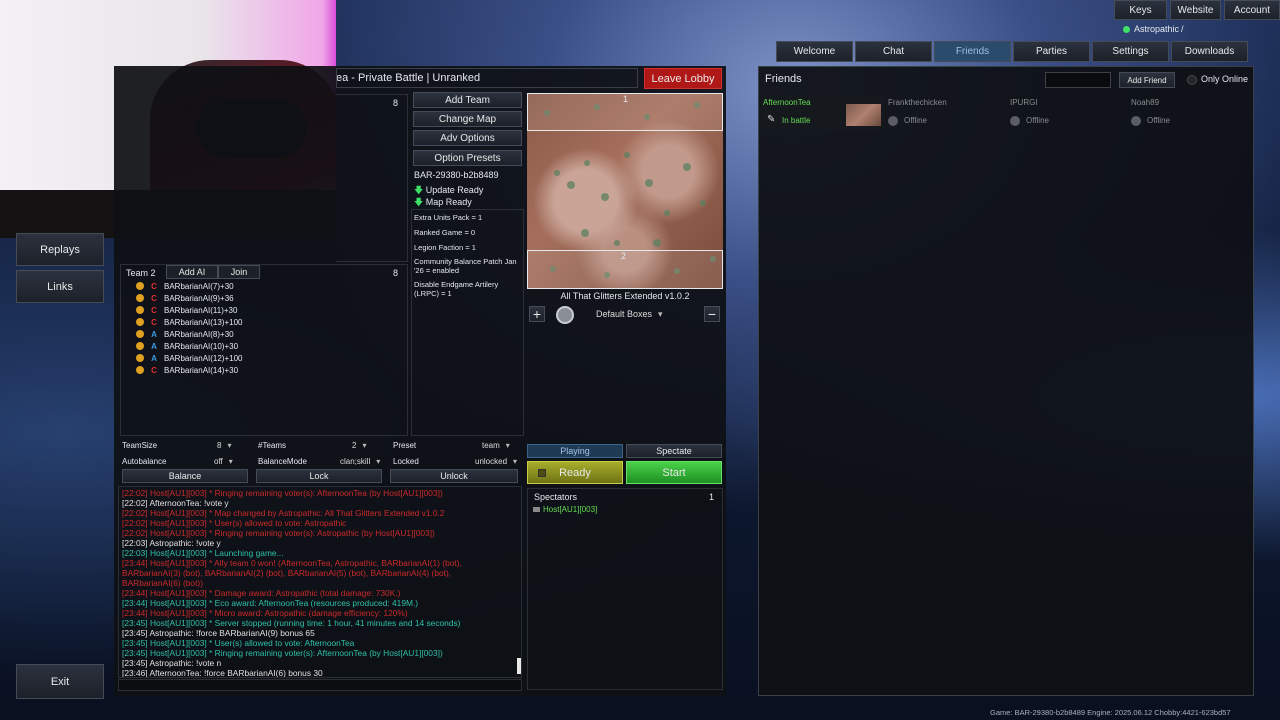  I want to click on preset-label: Preset, so click(405, 445).